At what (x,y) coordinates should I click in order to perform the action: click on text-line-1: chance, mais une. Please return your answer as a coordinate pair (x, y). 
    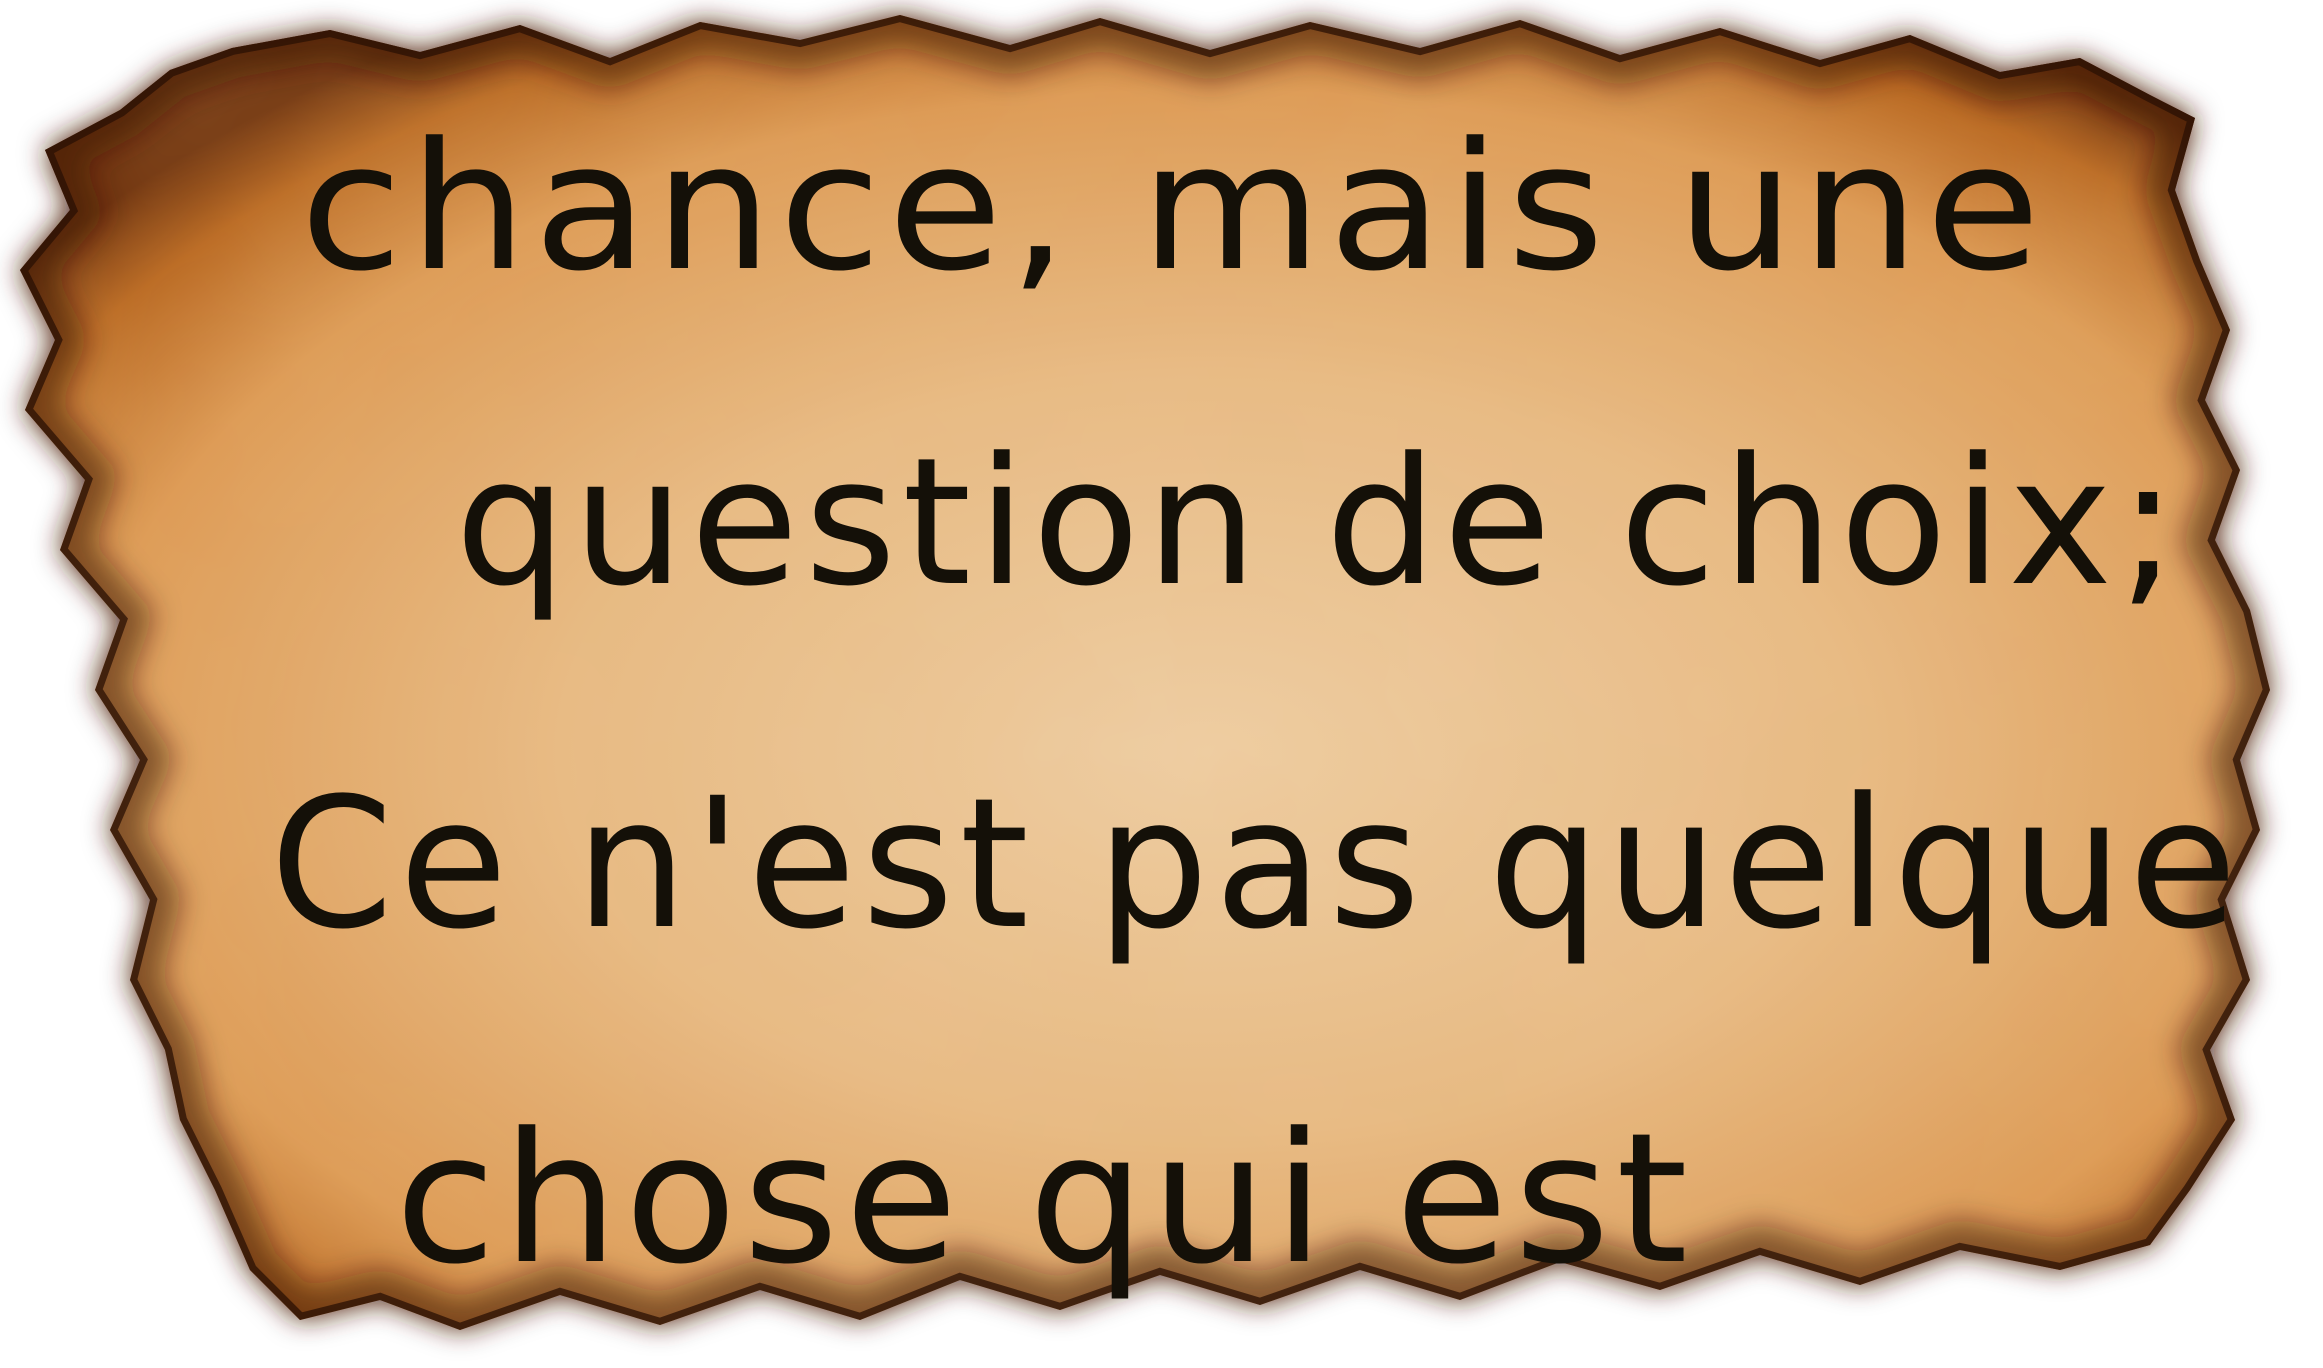
    Looking at the image, I should click on (1173, 207).